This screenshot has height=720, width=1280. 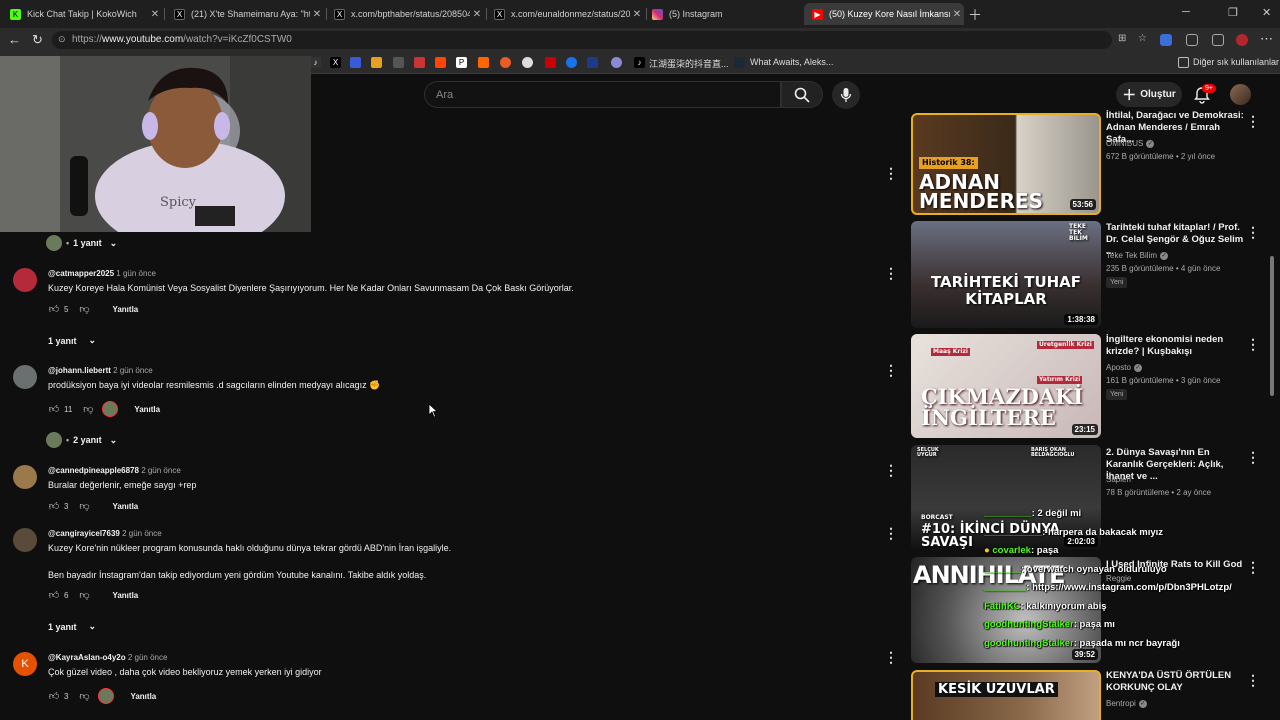 I want to click on app-available-icon: ⊞, so click(x=1122, y=38).